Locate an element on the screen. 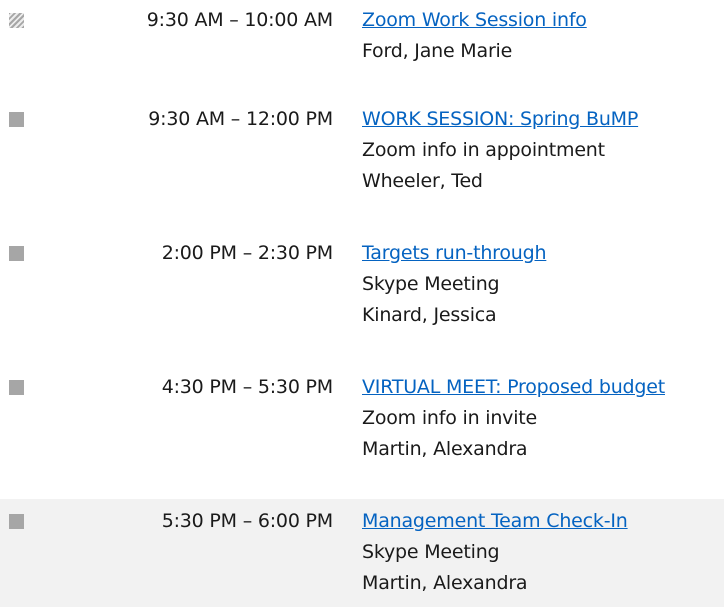 The width and height of the screenshot is (724, 607). event-title-link: Management Team Check-In is located at coordinates (495, 521).